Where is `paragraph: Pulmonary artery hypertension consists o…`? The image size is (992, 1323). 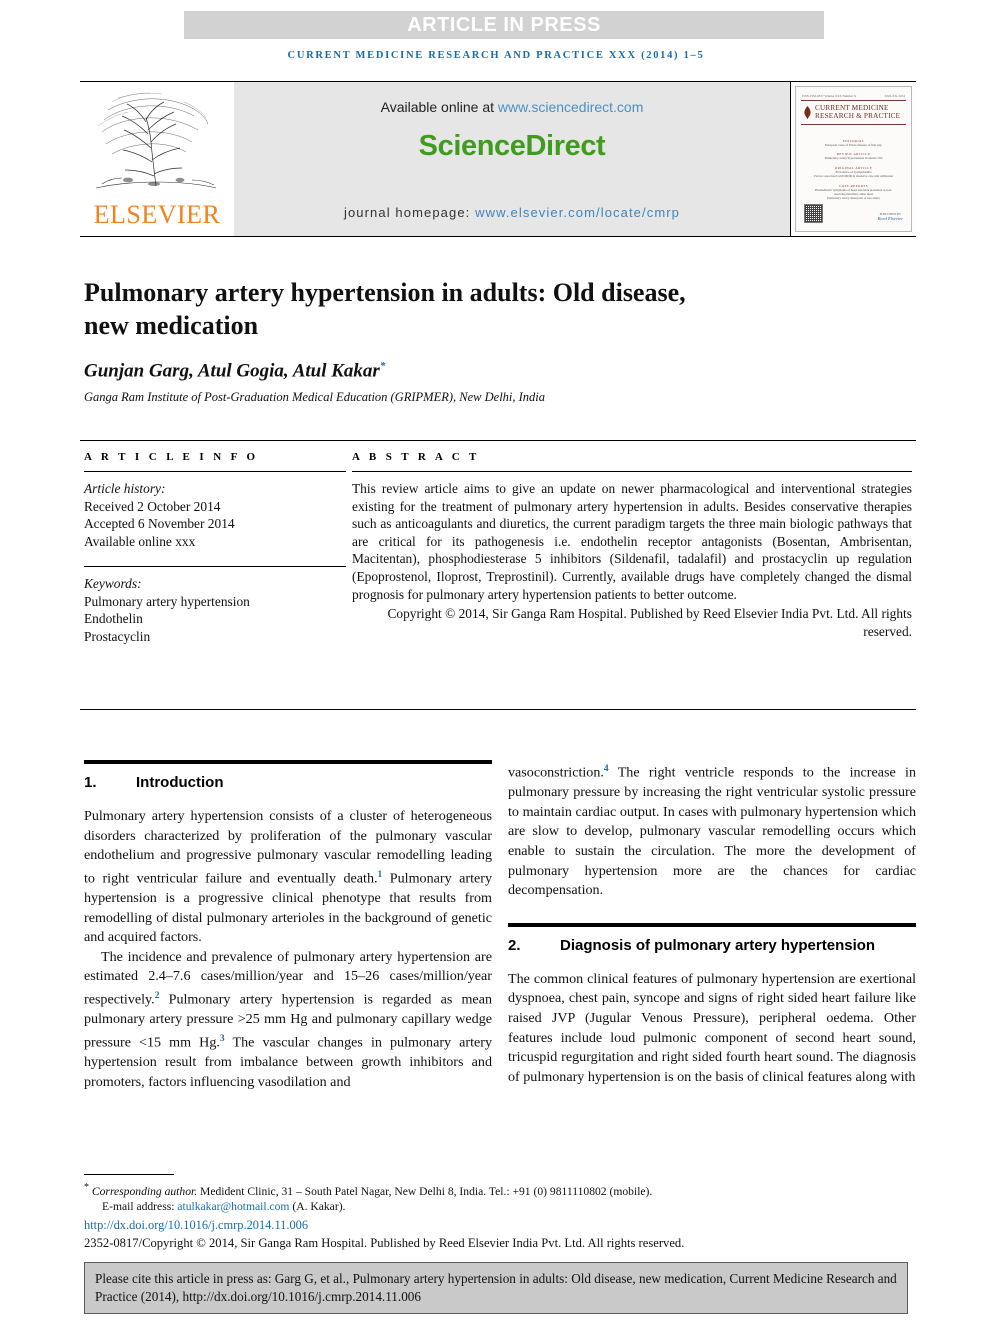
paragraph: Pulmonary artery hypertension consists o… is located at coordinates (288, 877).